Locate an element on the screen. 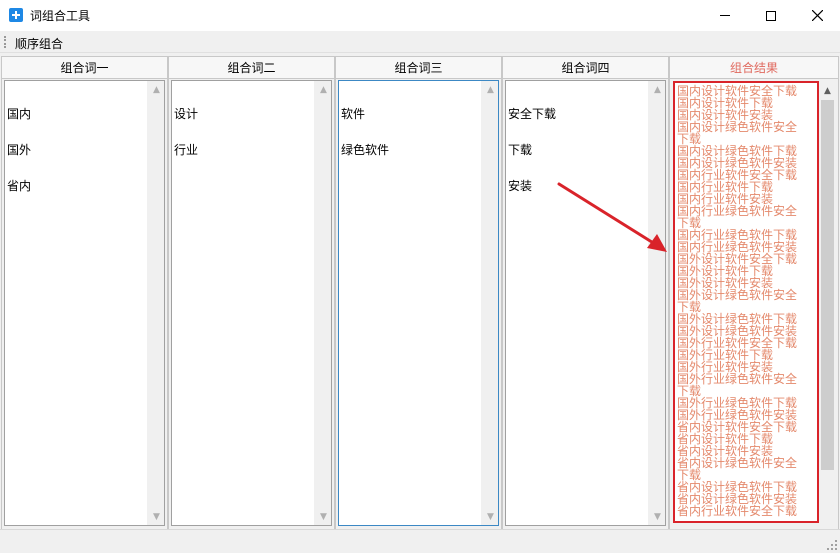  word-line: 国外 is located at coordinates (19, 150).